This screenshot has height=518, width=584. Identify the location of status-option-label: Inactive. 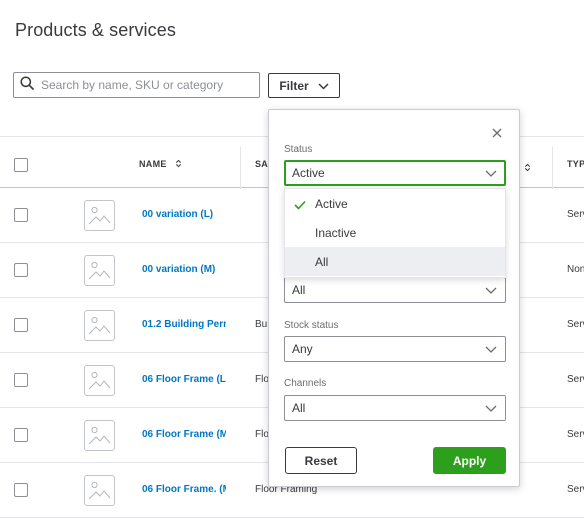
(336, 232).